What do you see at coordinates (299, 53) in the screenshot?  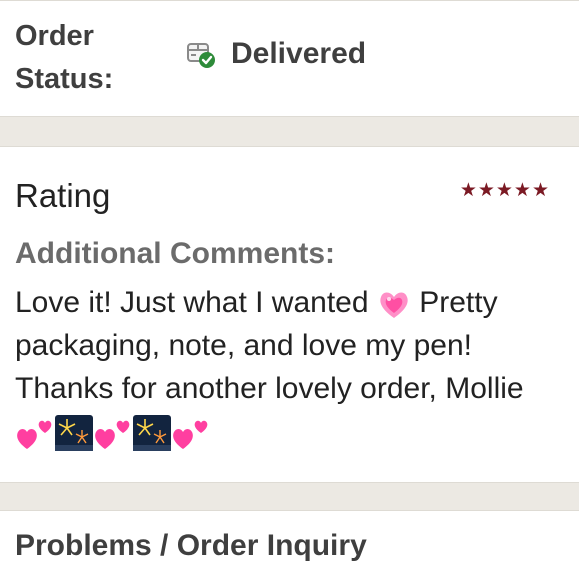 I see `order-status-text: Delivered` at bounding box center [299, 53].